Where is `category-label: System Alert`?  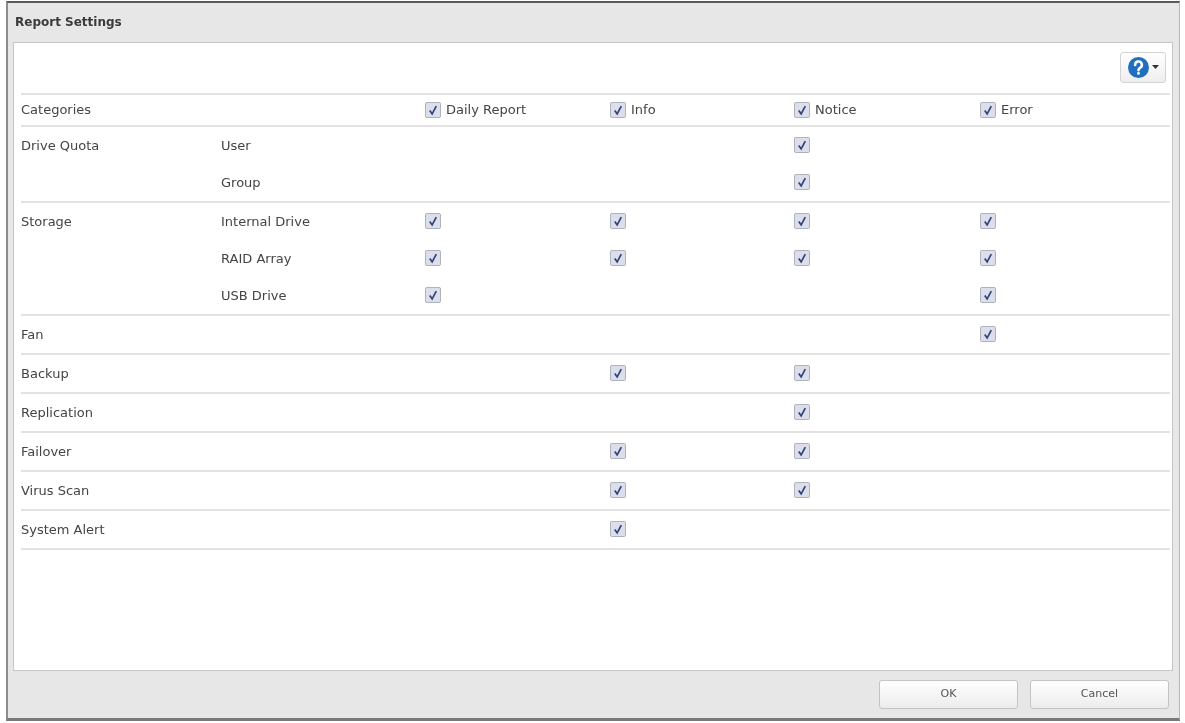 category-label: System Alert is located at coordinates (63, 529).